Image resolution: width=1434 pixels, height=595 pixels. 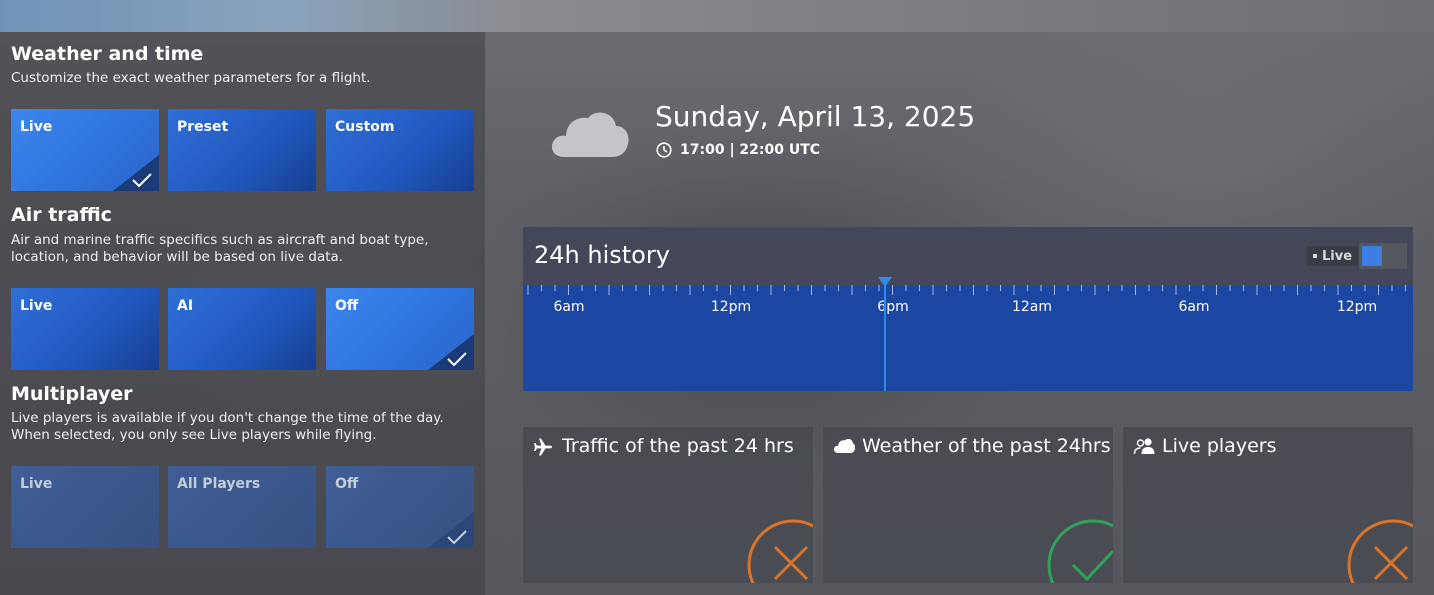 What do you see at coordinates (107, 54) in the screenshot?
I see `weather-section-title: Weather and time` at bounding box center [107, 54].